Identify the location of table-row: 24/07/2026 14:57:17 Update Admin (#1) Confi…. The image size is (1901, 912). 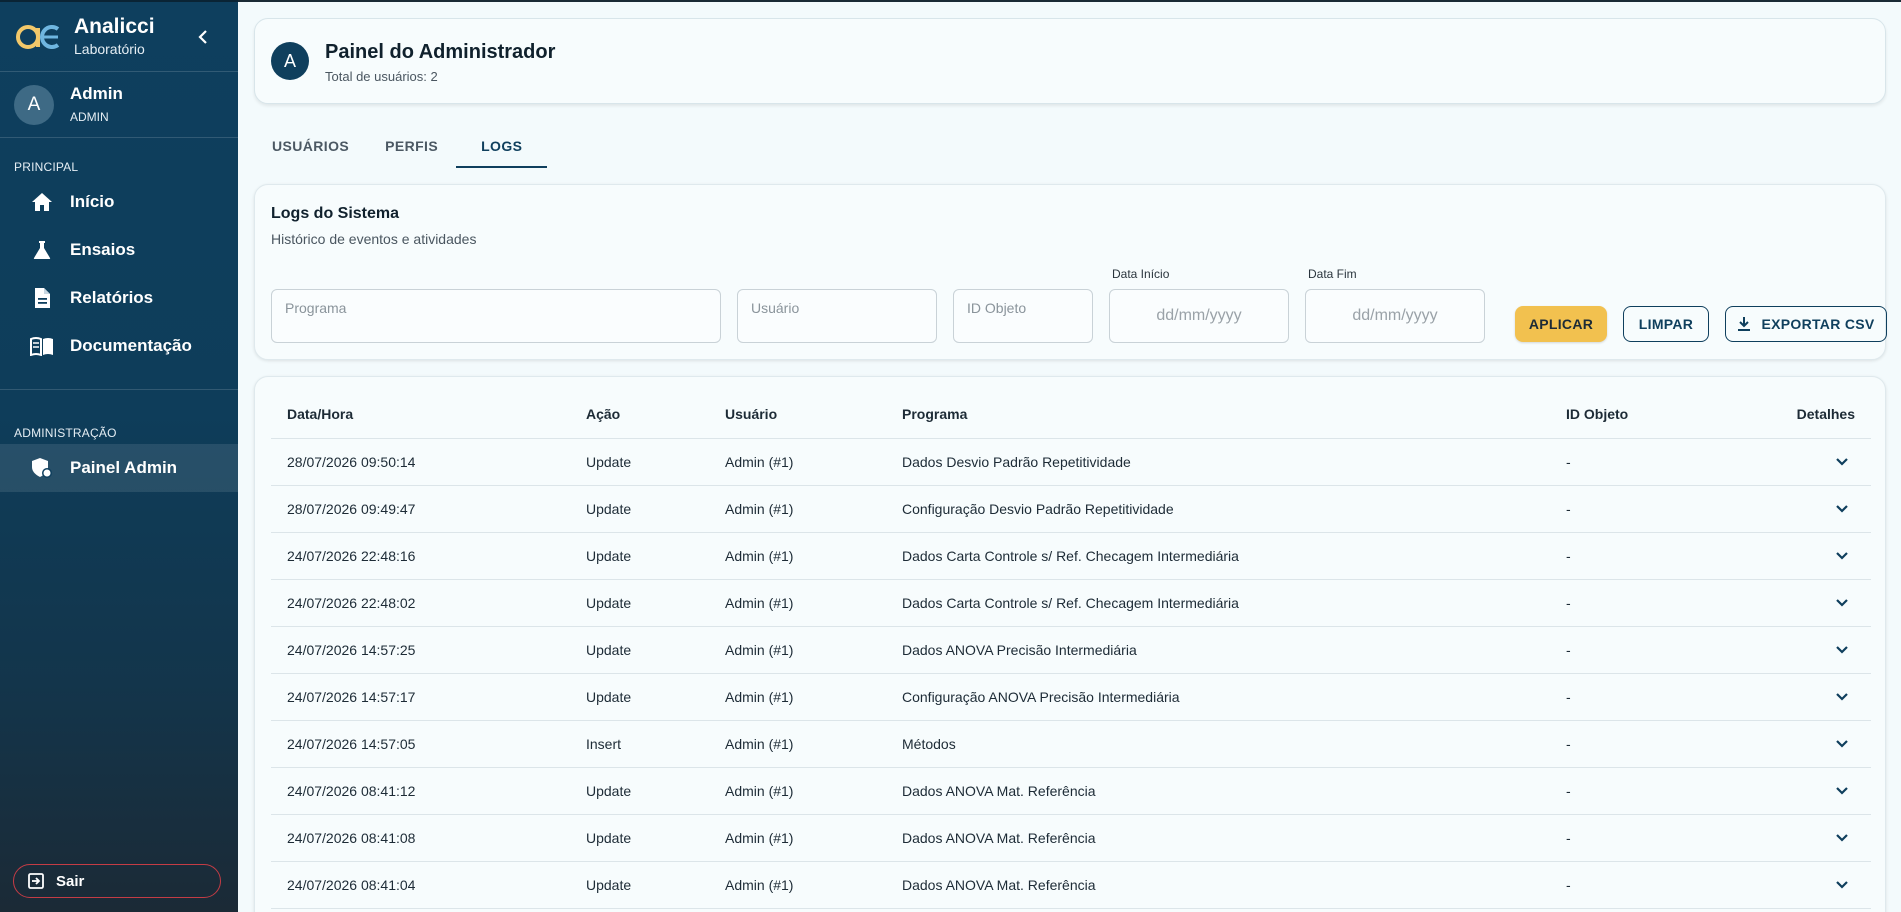
(1071, 697).